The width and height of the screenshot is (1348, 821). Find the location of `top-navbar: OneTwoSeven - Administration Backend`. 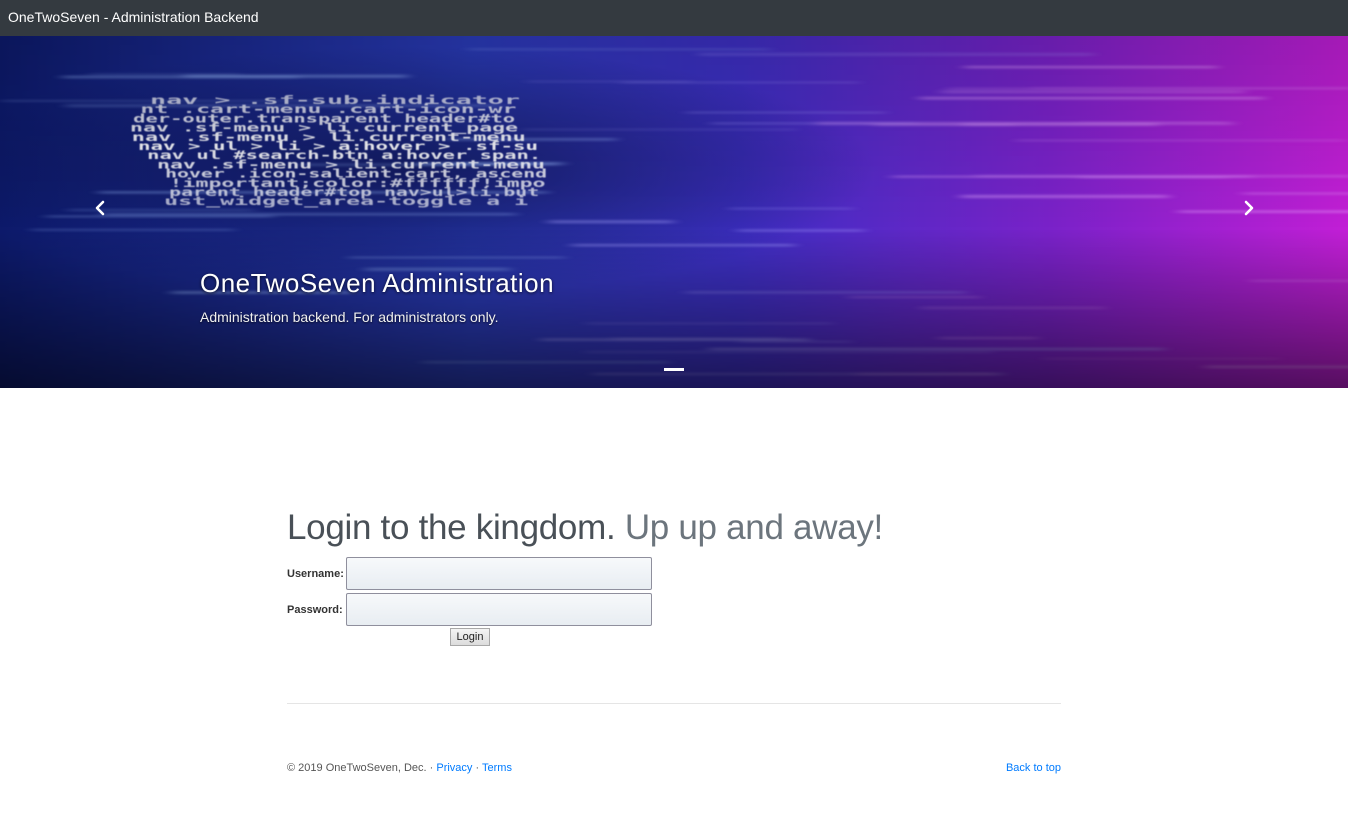

top-navbar: OneTwoSeven - Administration Backend is located at coordinates (674, 18).